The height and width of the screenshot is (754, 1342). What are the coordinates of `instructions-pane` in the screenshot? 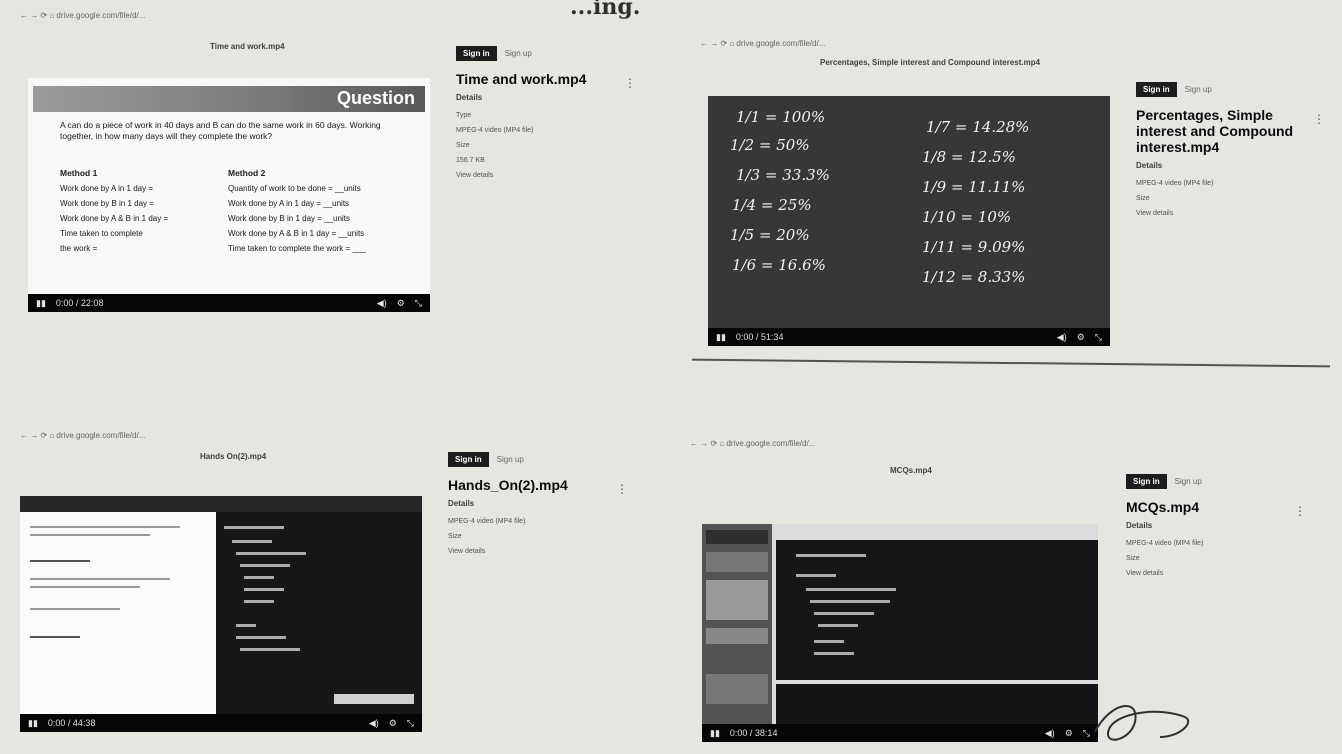 It's located at (118, 613).